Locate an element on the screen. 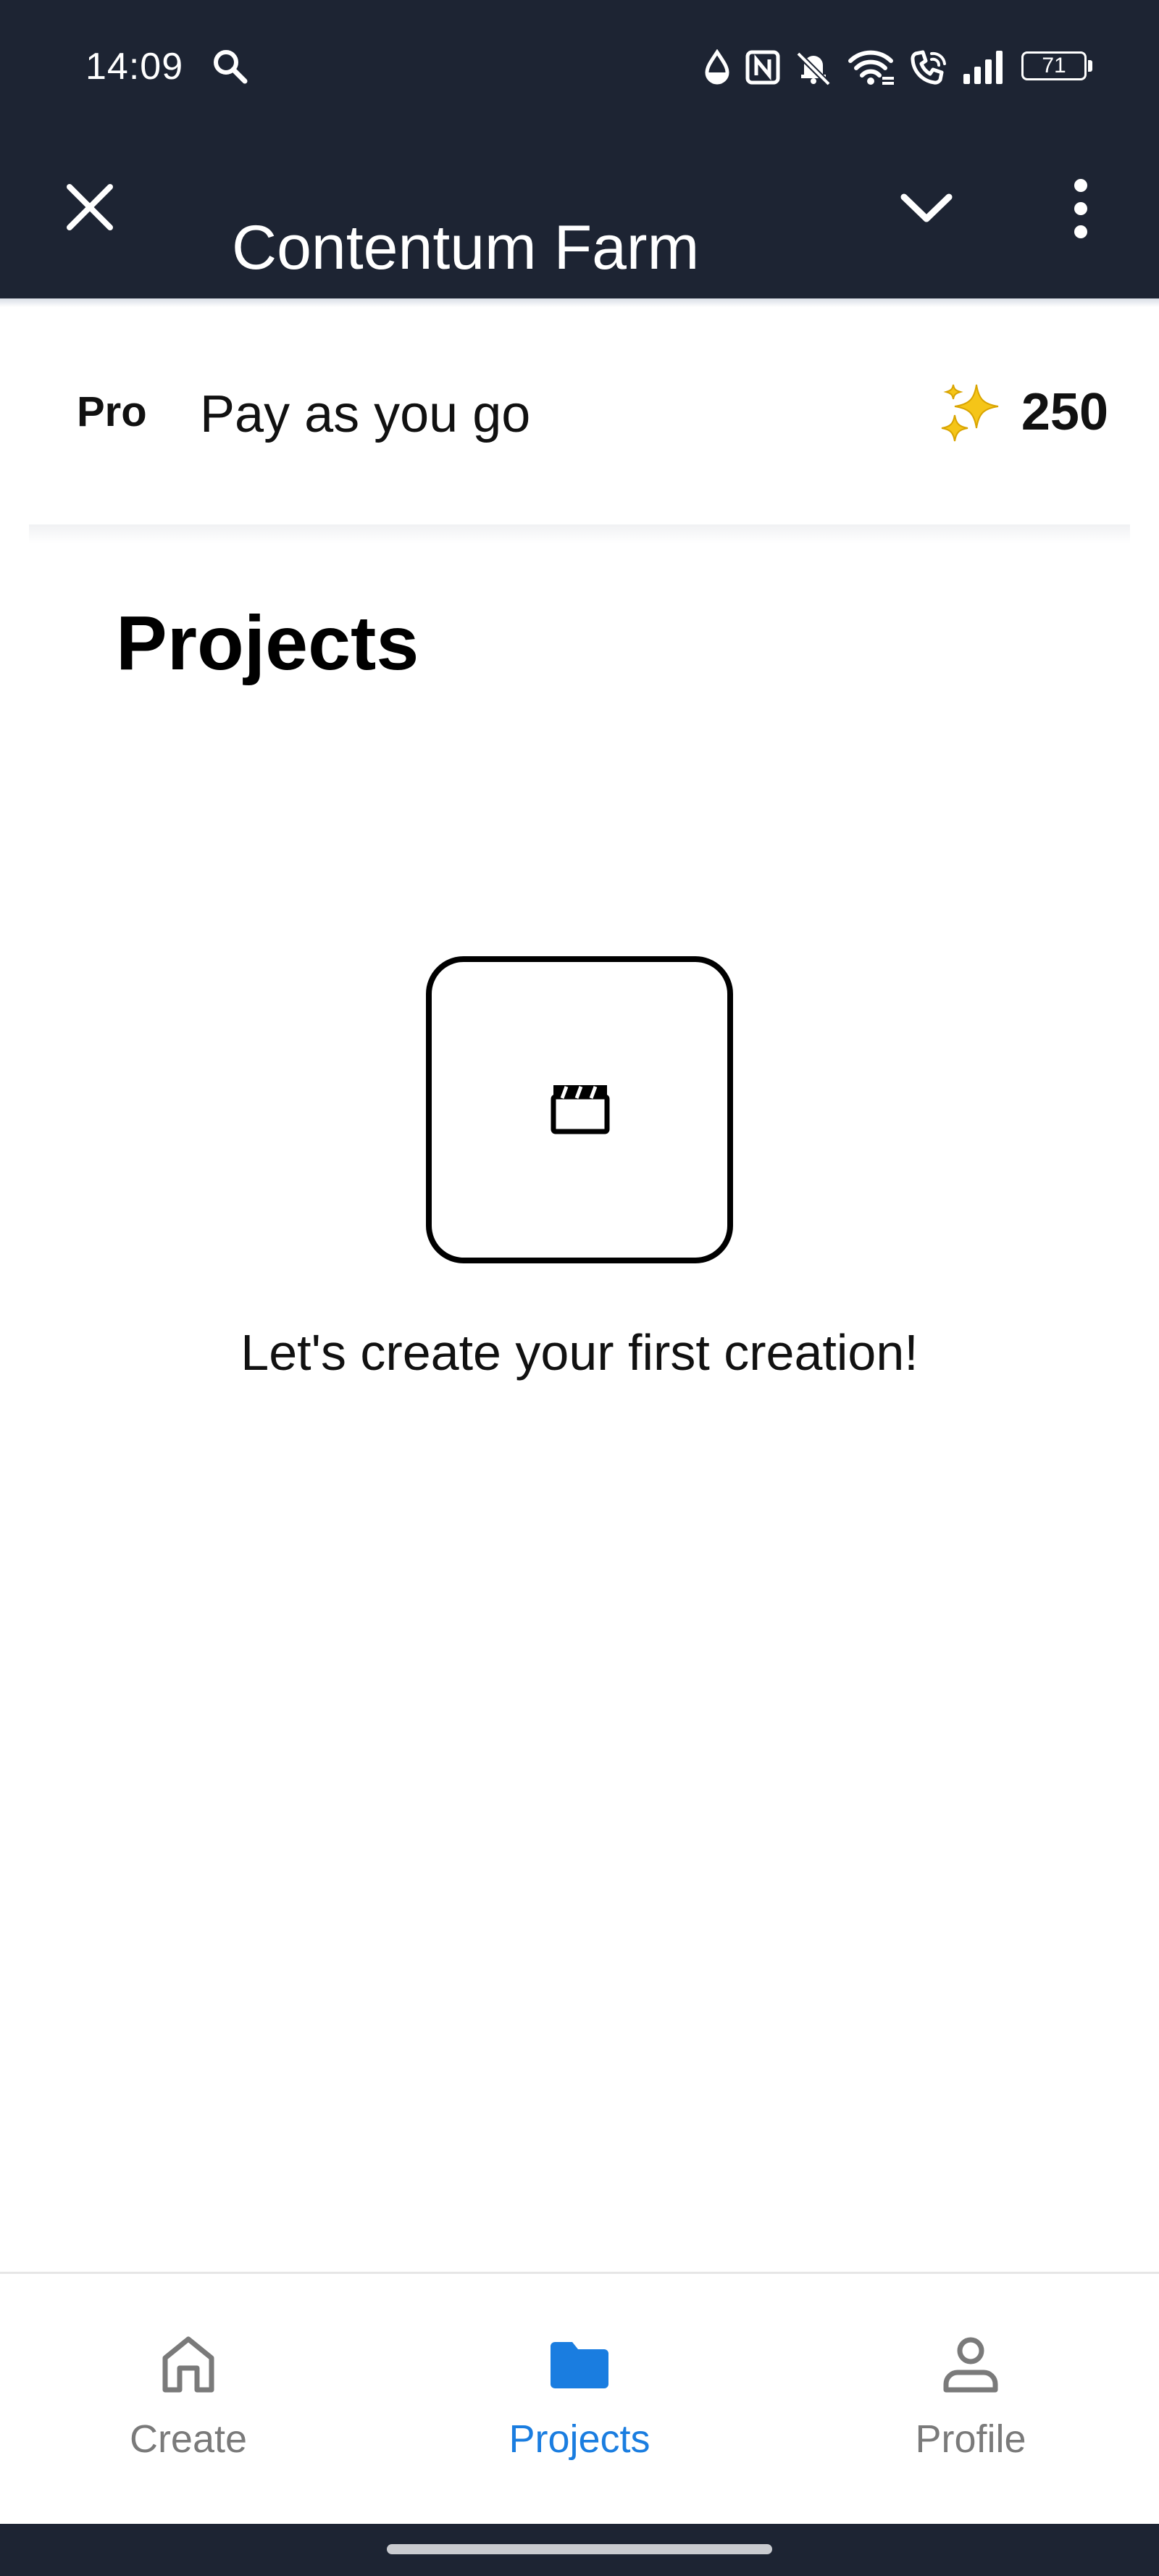 Image resolution: width=1159 pixels, height=2576 pixels. empty-state-card is located at coordinates (579, 1109).